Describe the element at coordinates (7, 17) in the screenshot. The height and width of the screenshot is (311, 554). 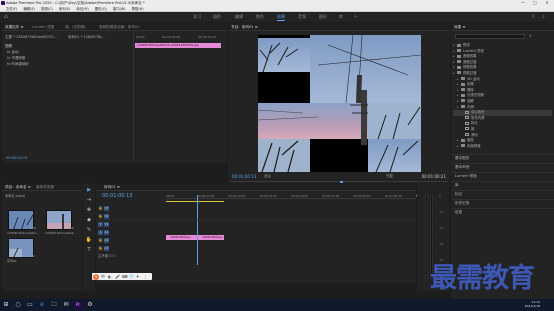
I see `home-icon: ⌂` at that location.